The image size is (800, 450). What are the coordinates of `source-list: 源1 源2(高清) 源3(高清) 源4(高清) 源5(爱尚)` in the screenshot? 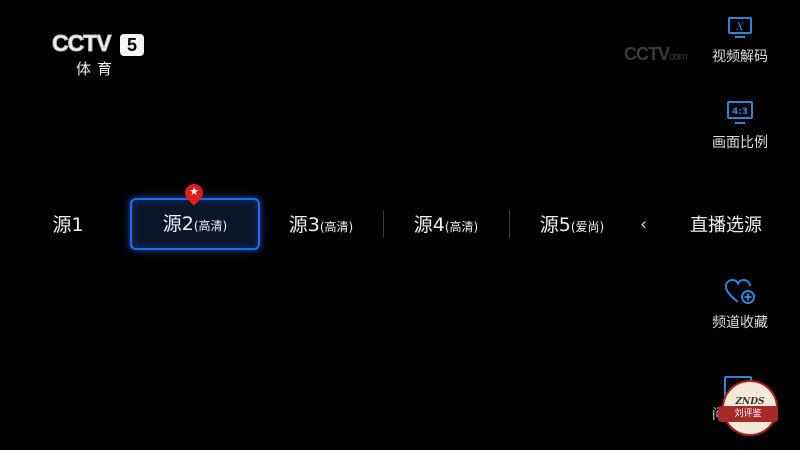 It's located at (340, 225).